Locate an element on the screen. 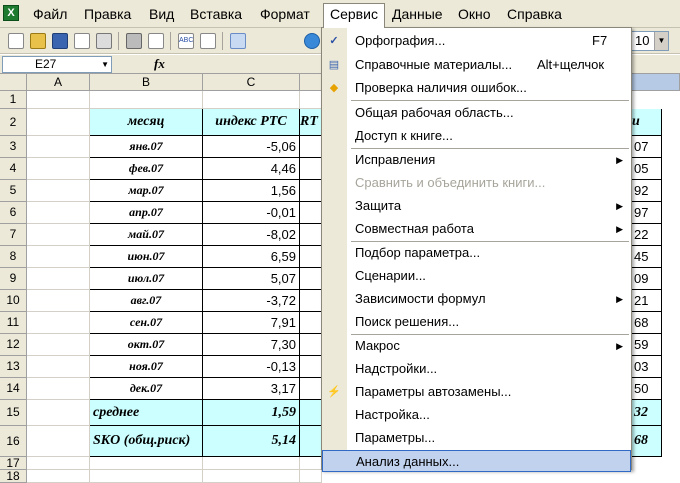 The image size is (680, 483). header-cell-right-partial: и is located at coordinates (647, 122).